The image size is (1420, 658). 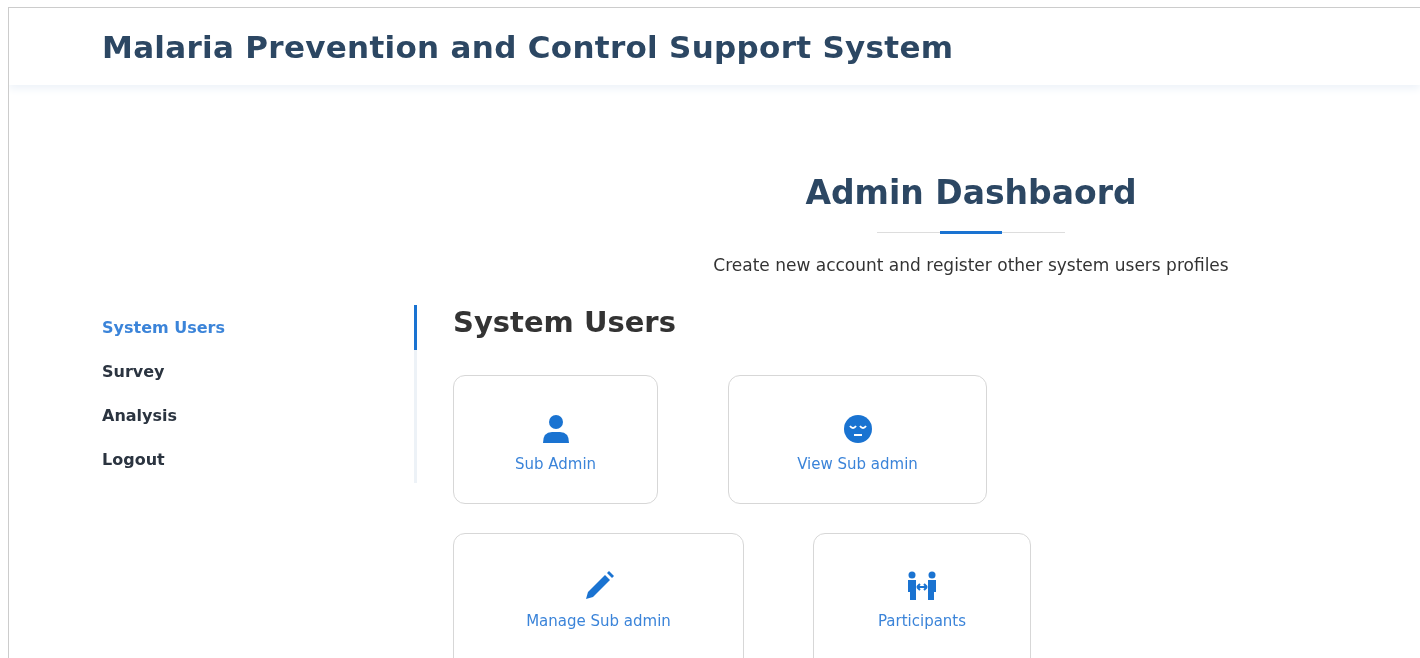 What do you see at coordinates (922, 586) in the screenshot?
I see `people-arrow-icon` at bounding box center [922, 586].